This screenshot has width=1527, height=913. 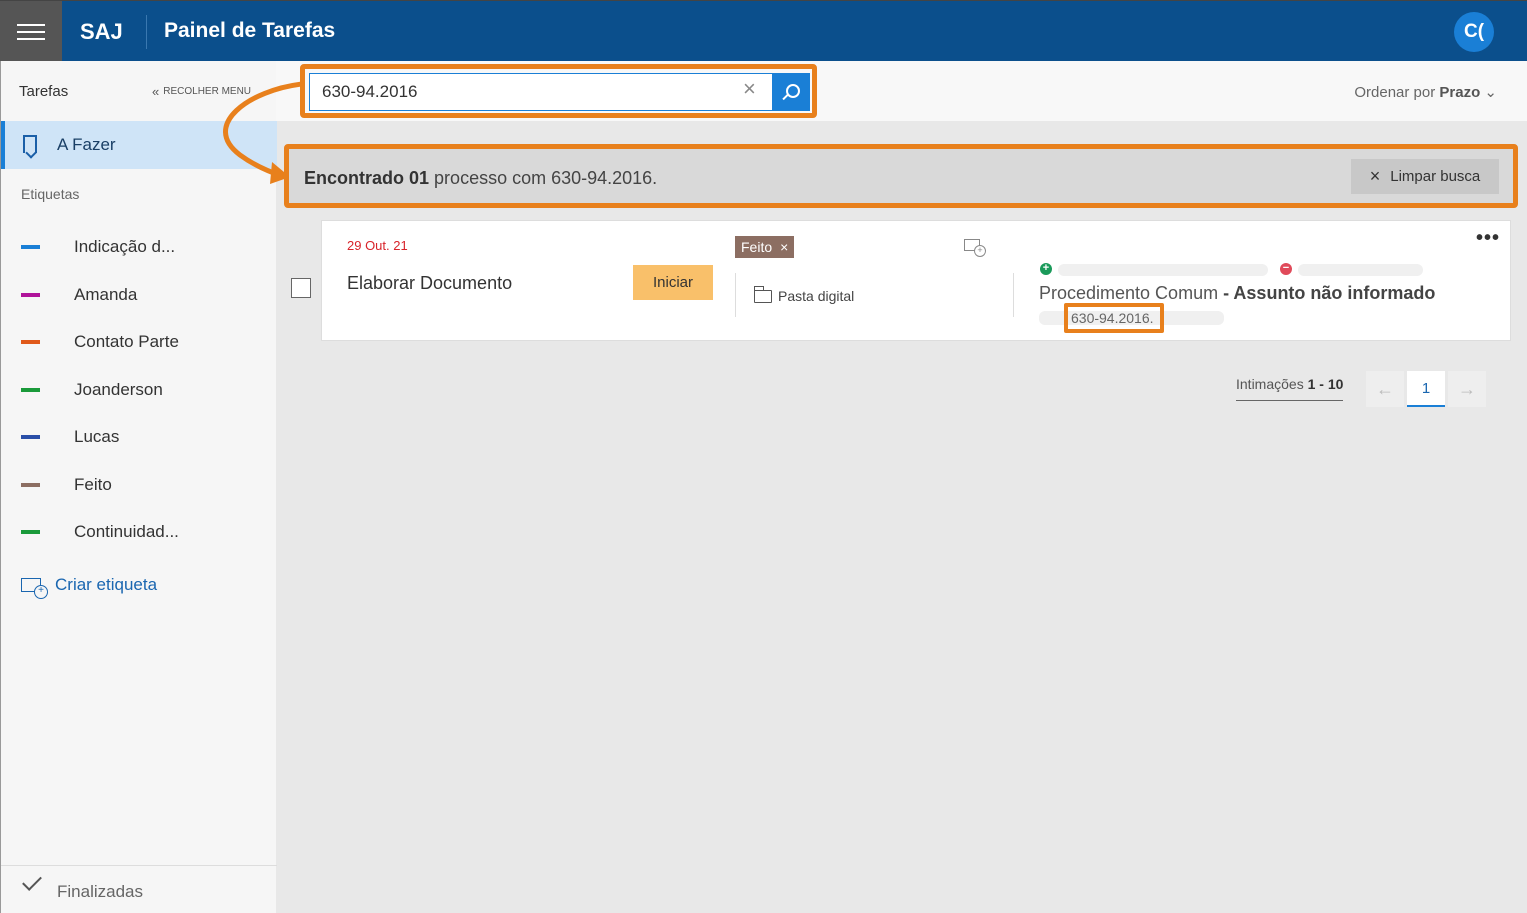 I want to click on task-title: Elaborar Documento, so click(x=429, y=283).